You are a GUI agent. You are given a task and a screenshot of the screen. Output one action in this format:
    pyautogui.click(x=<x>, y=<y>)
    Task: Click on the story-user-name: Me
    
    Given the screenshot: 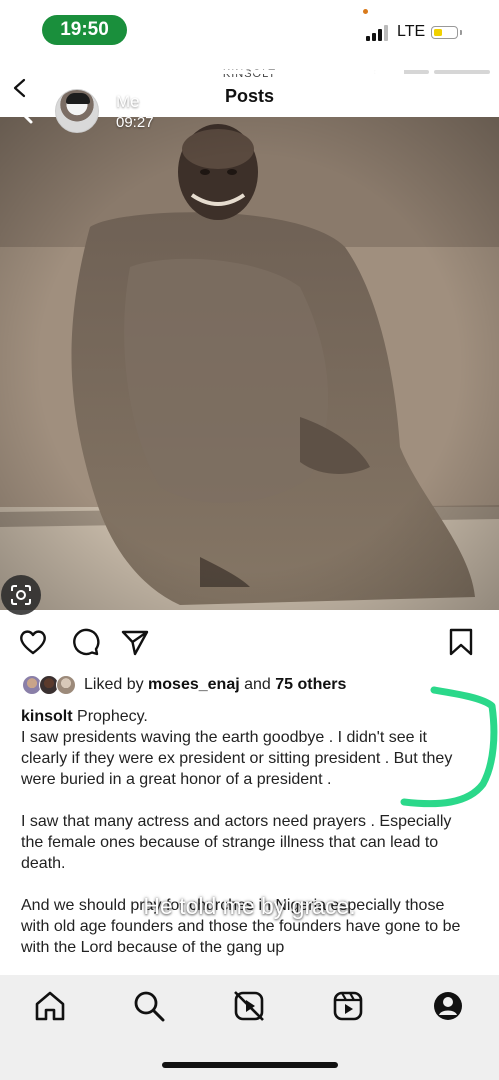 What is the action you would take?
    pyautogui.click(x=128, y=102)
    